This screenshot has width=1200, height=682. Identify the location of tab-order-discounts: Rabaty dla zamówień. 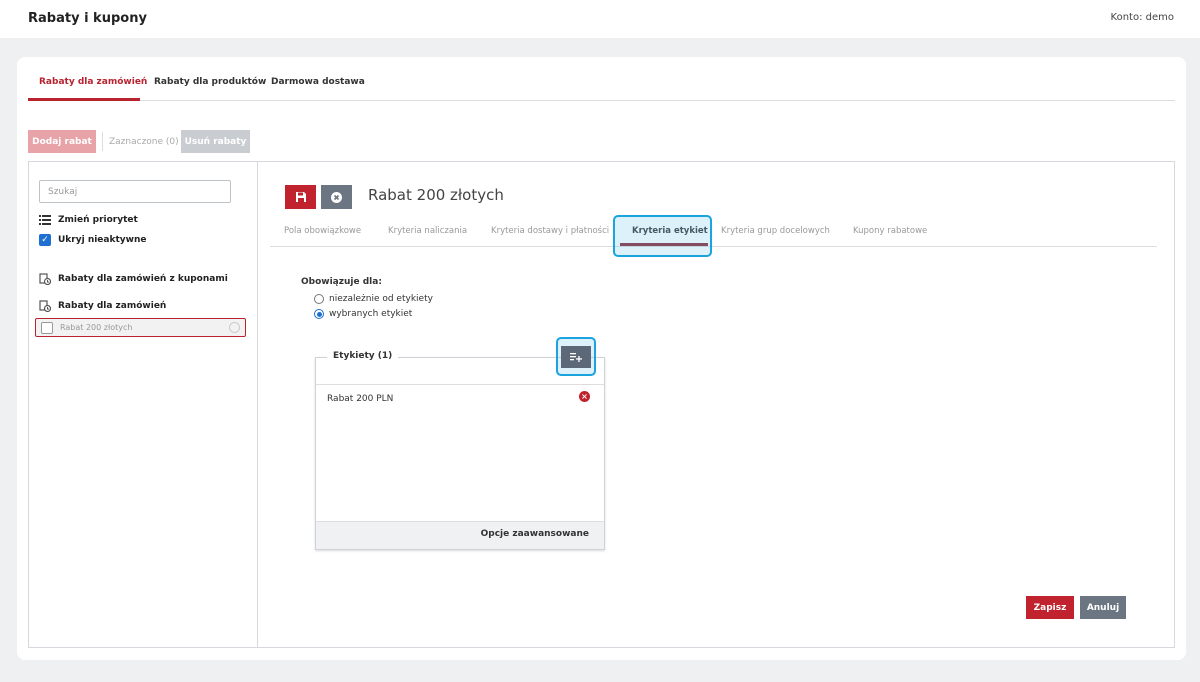
(93, 82).